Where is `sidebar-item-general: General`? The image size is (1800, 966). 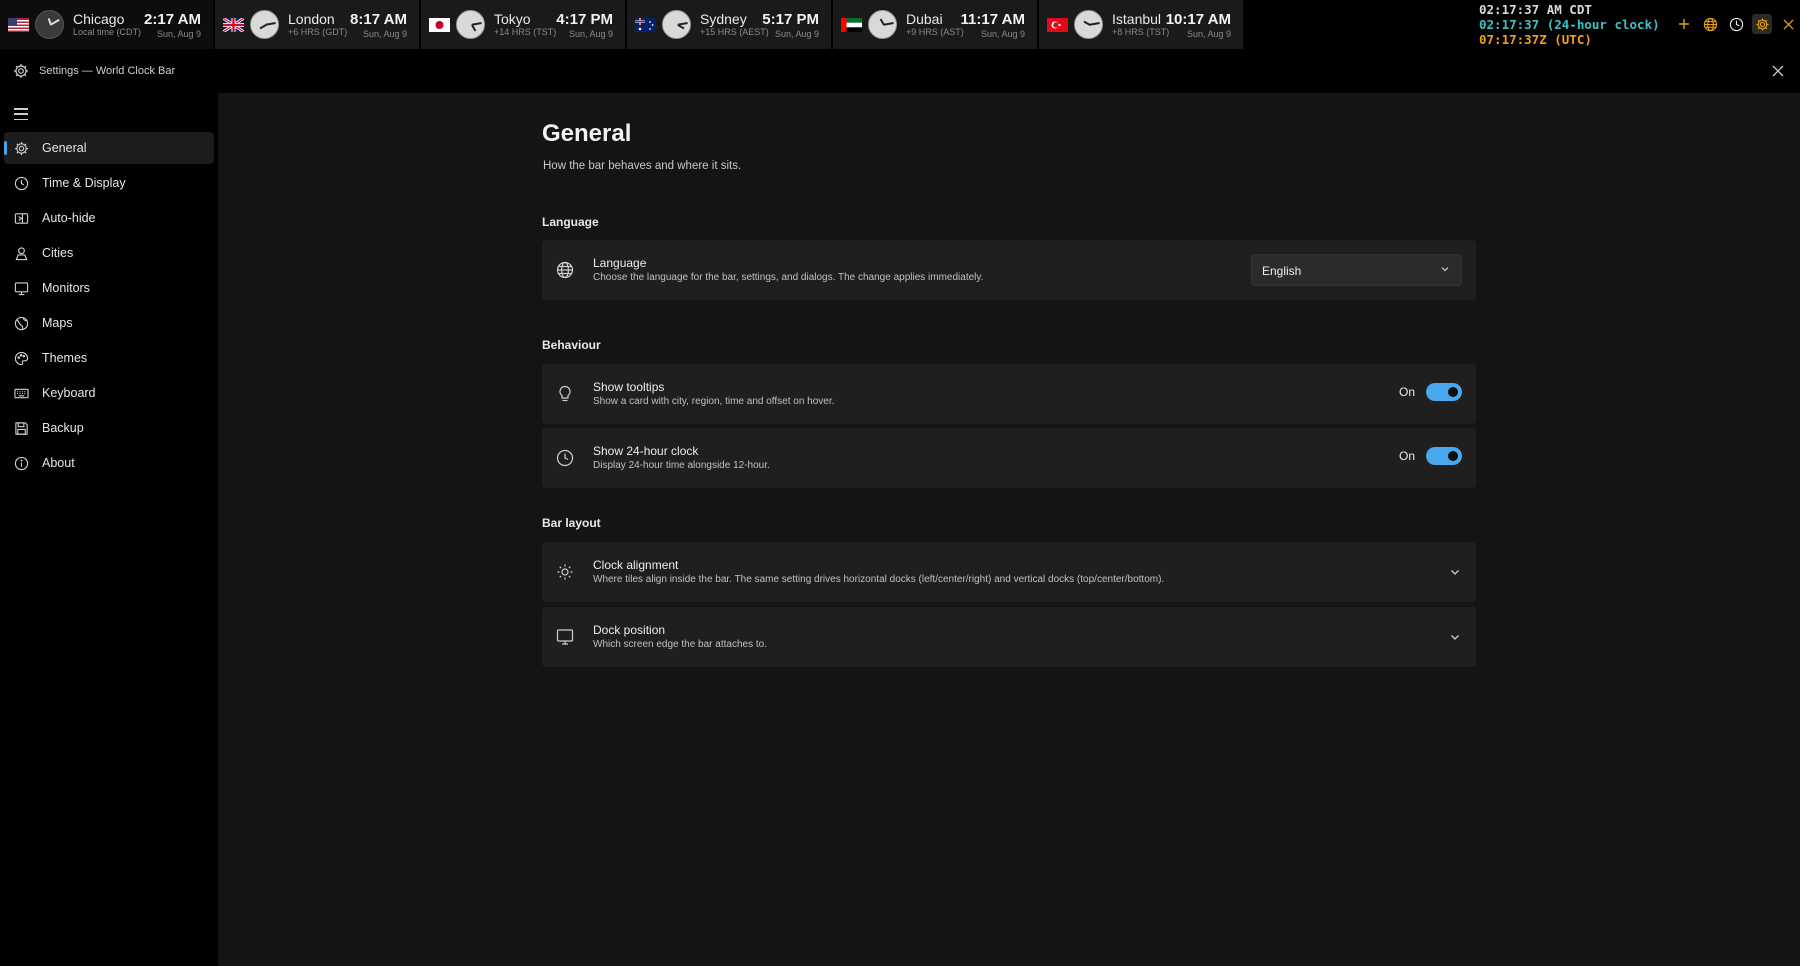 sidebar-item-general: General is located at coordinates (109, 148).